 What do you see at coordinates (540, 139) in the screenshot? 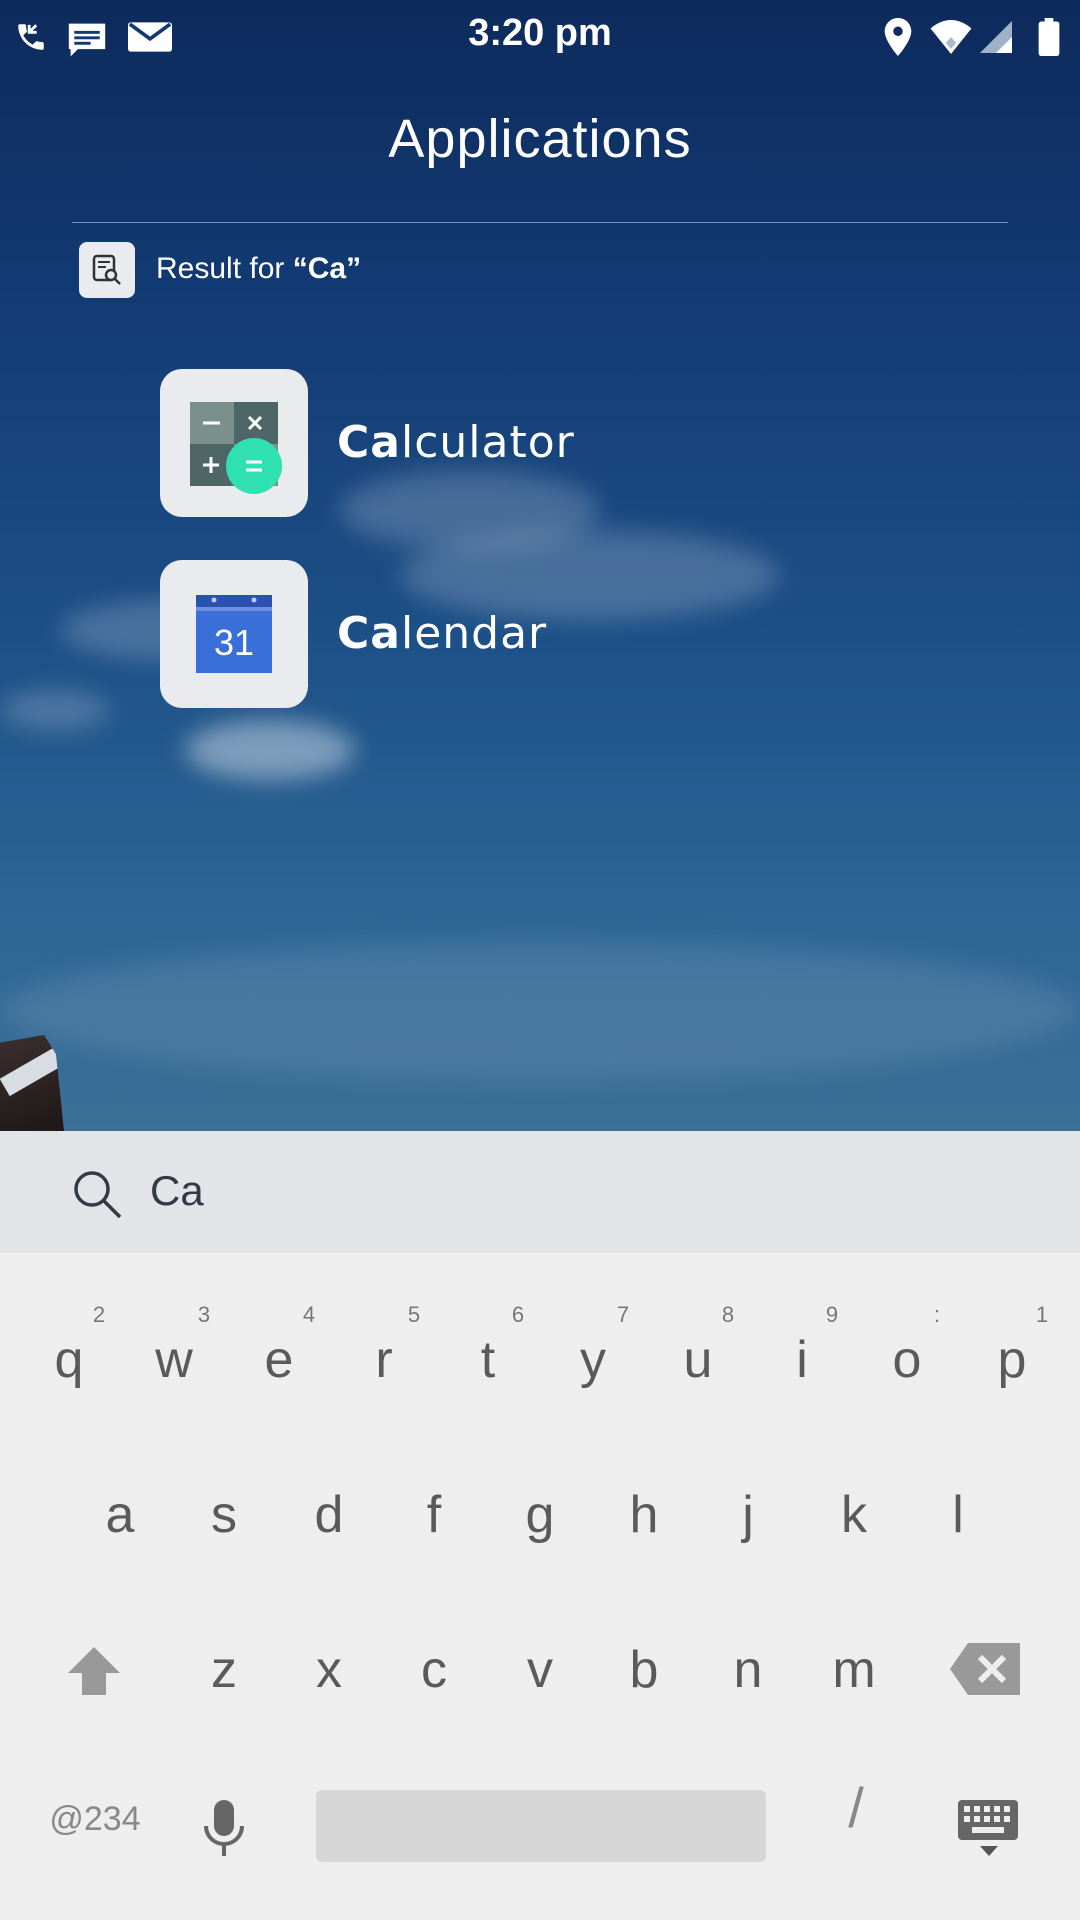
I see `page-title: Applications` at bounding box center [540, 139].